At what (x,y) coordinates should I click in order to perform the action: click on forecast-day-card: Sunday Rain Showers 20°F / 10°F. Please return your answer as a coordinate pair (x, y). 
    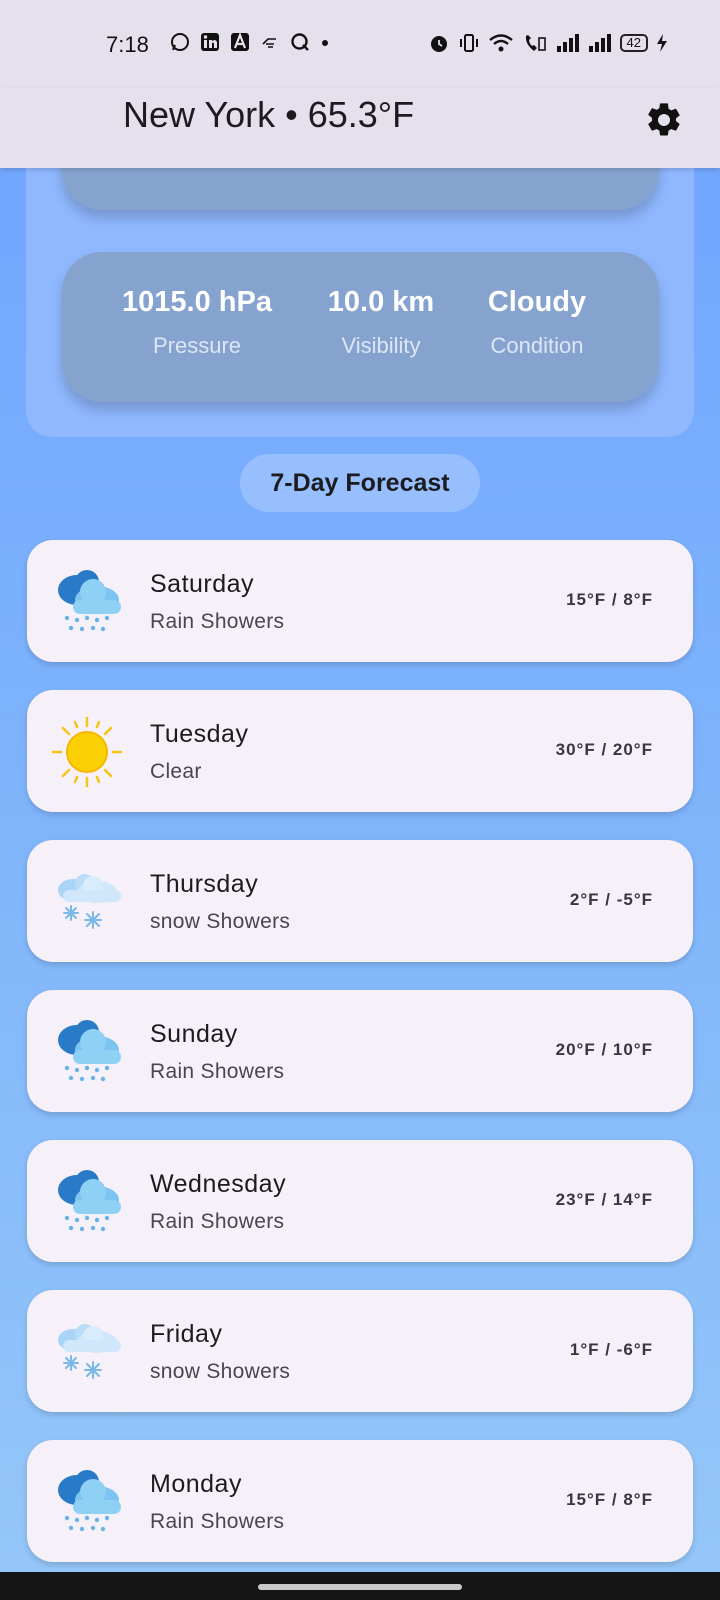
    Looking at the image, I should click on (360, 1051).